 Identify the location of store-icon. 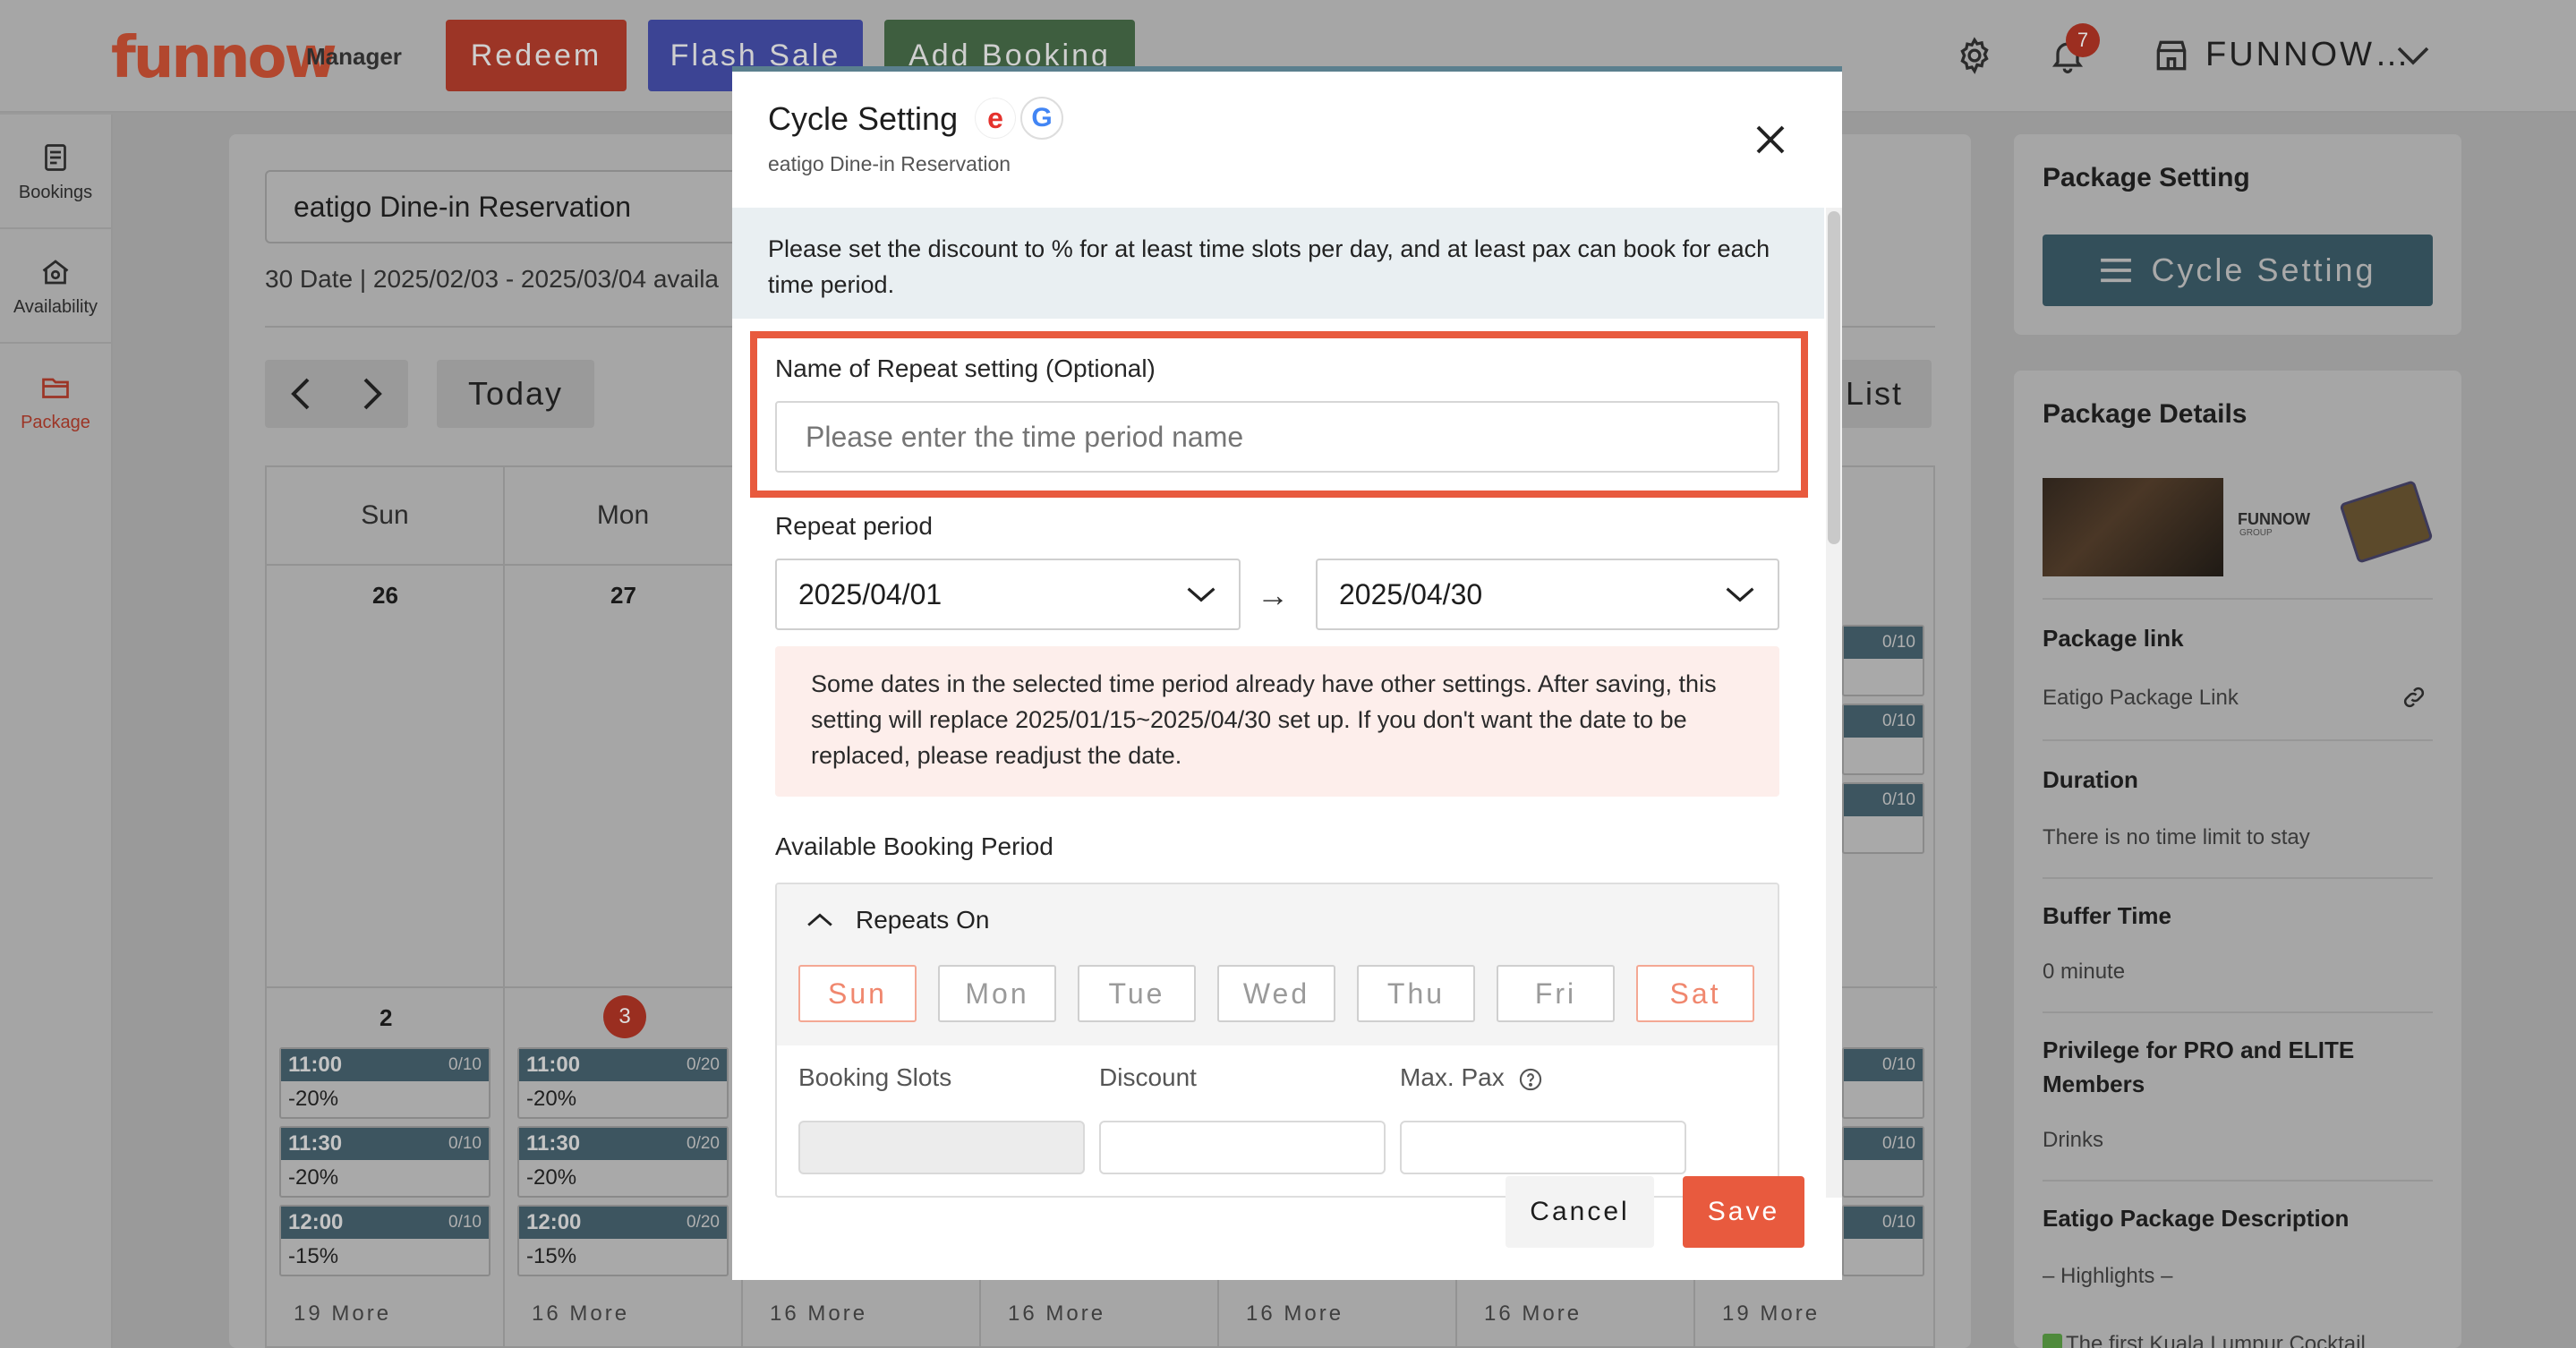
(2171, 55).